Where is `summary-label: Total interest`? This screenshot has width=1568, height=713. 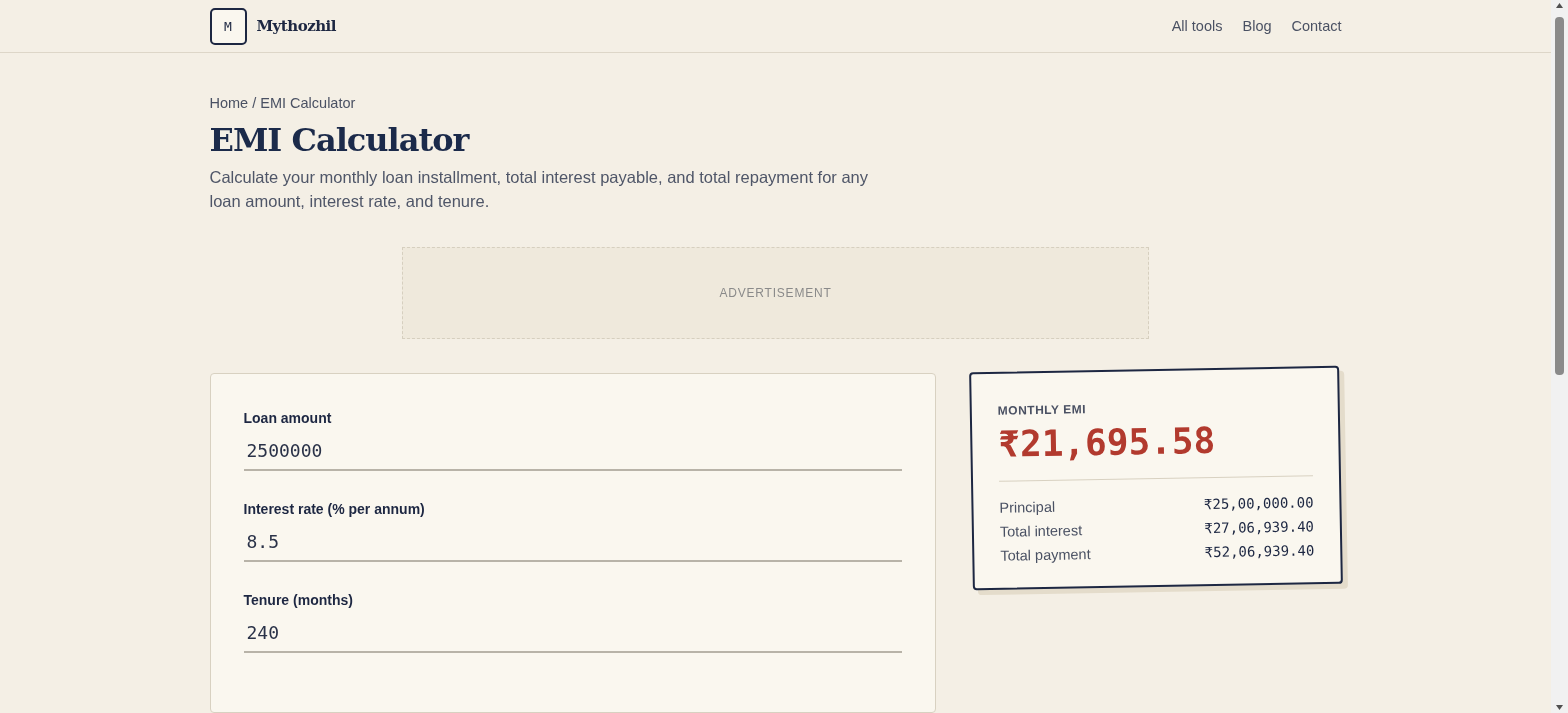 summary-label: Total interest is located at coordinates (1041, 531).